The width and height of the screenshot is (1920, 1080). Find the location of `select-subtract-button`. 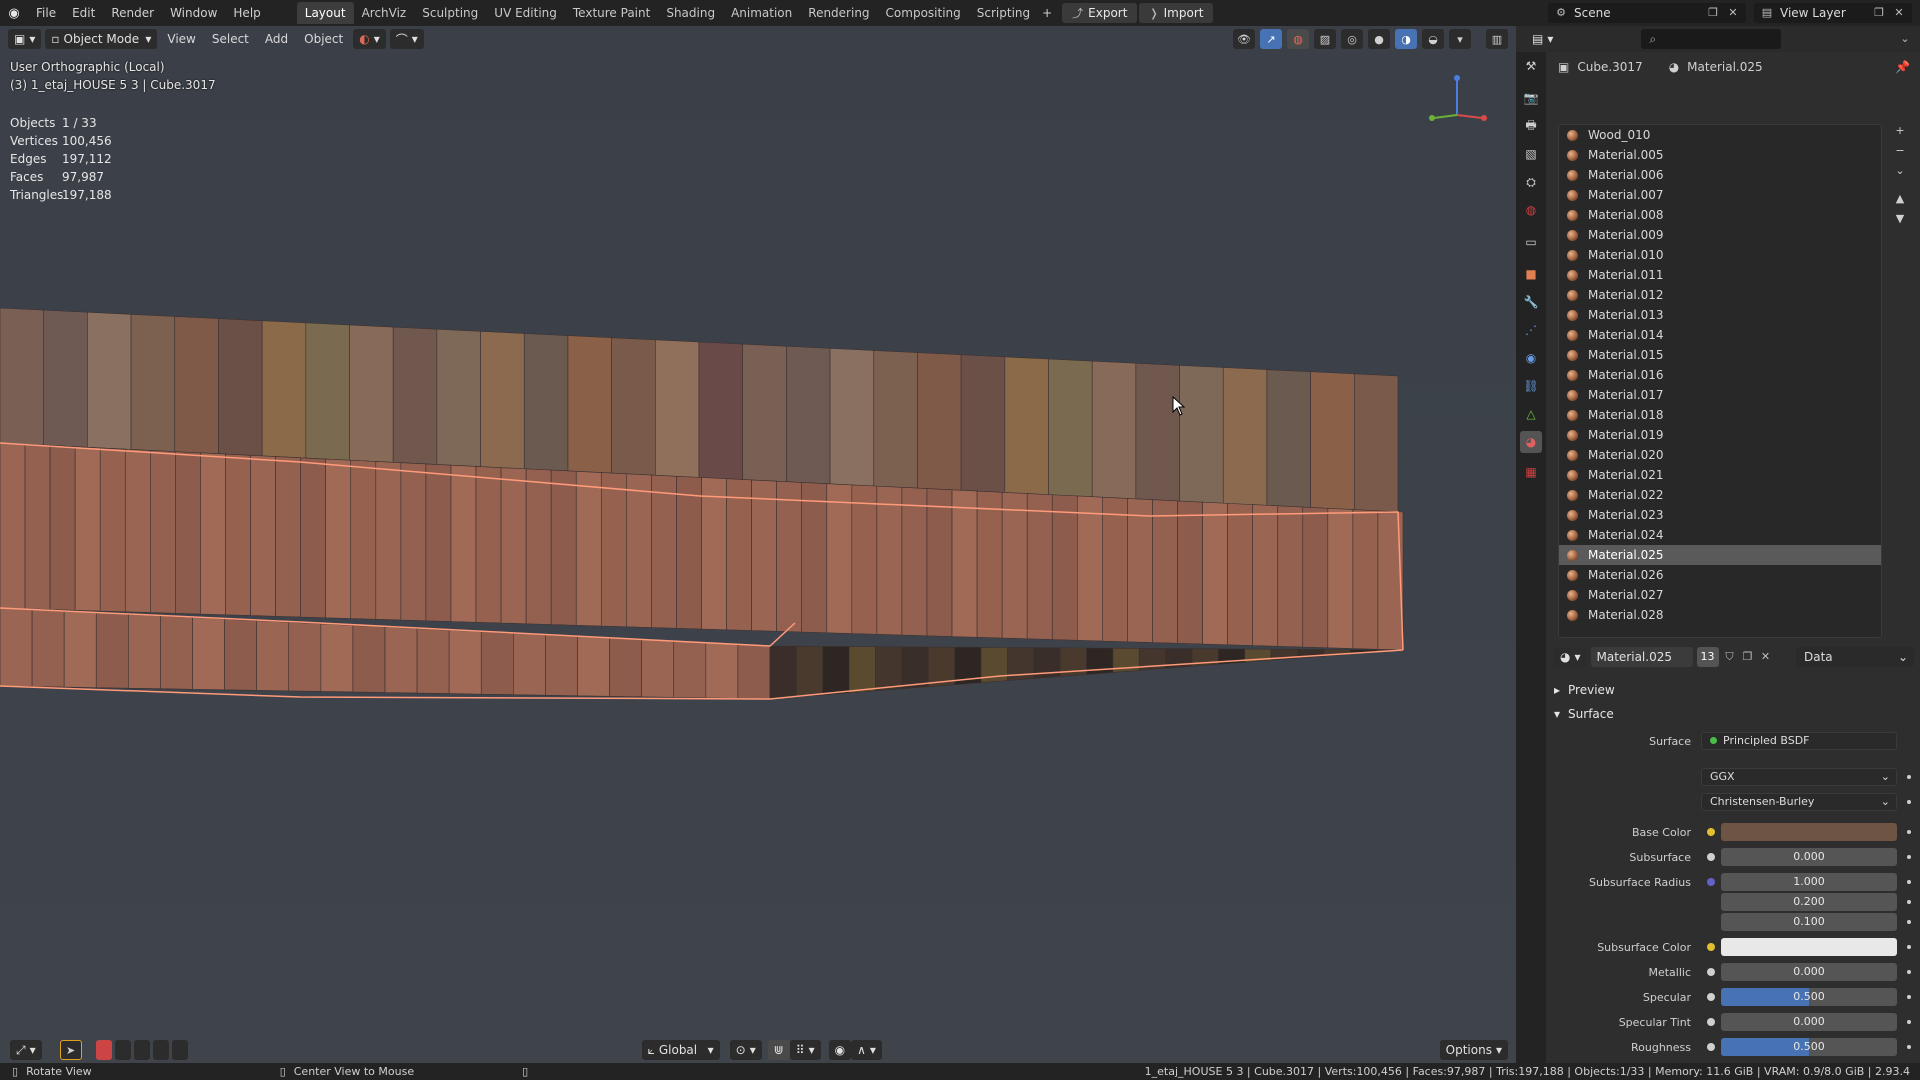

select-subtract-button is located at coordinates (141, 1050).